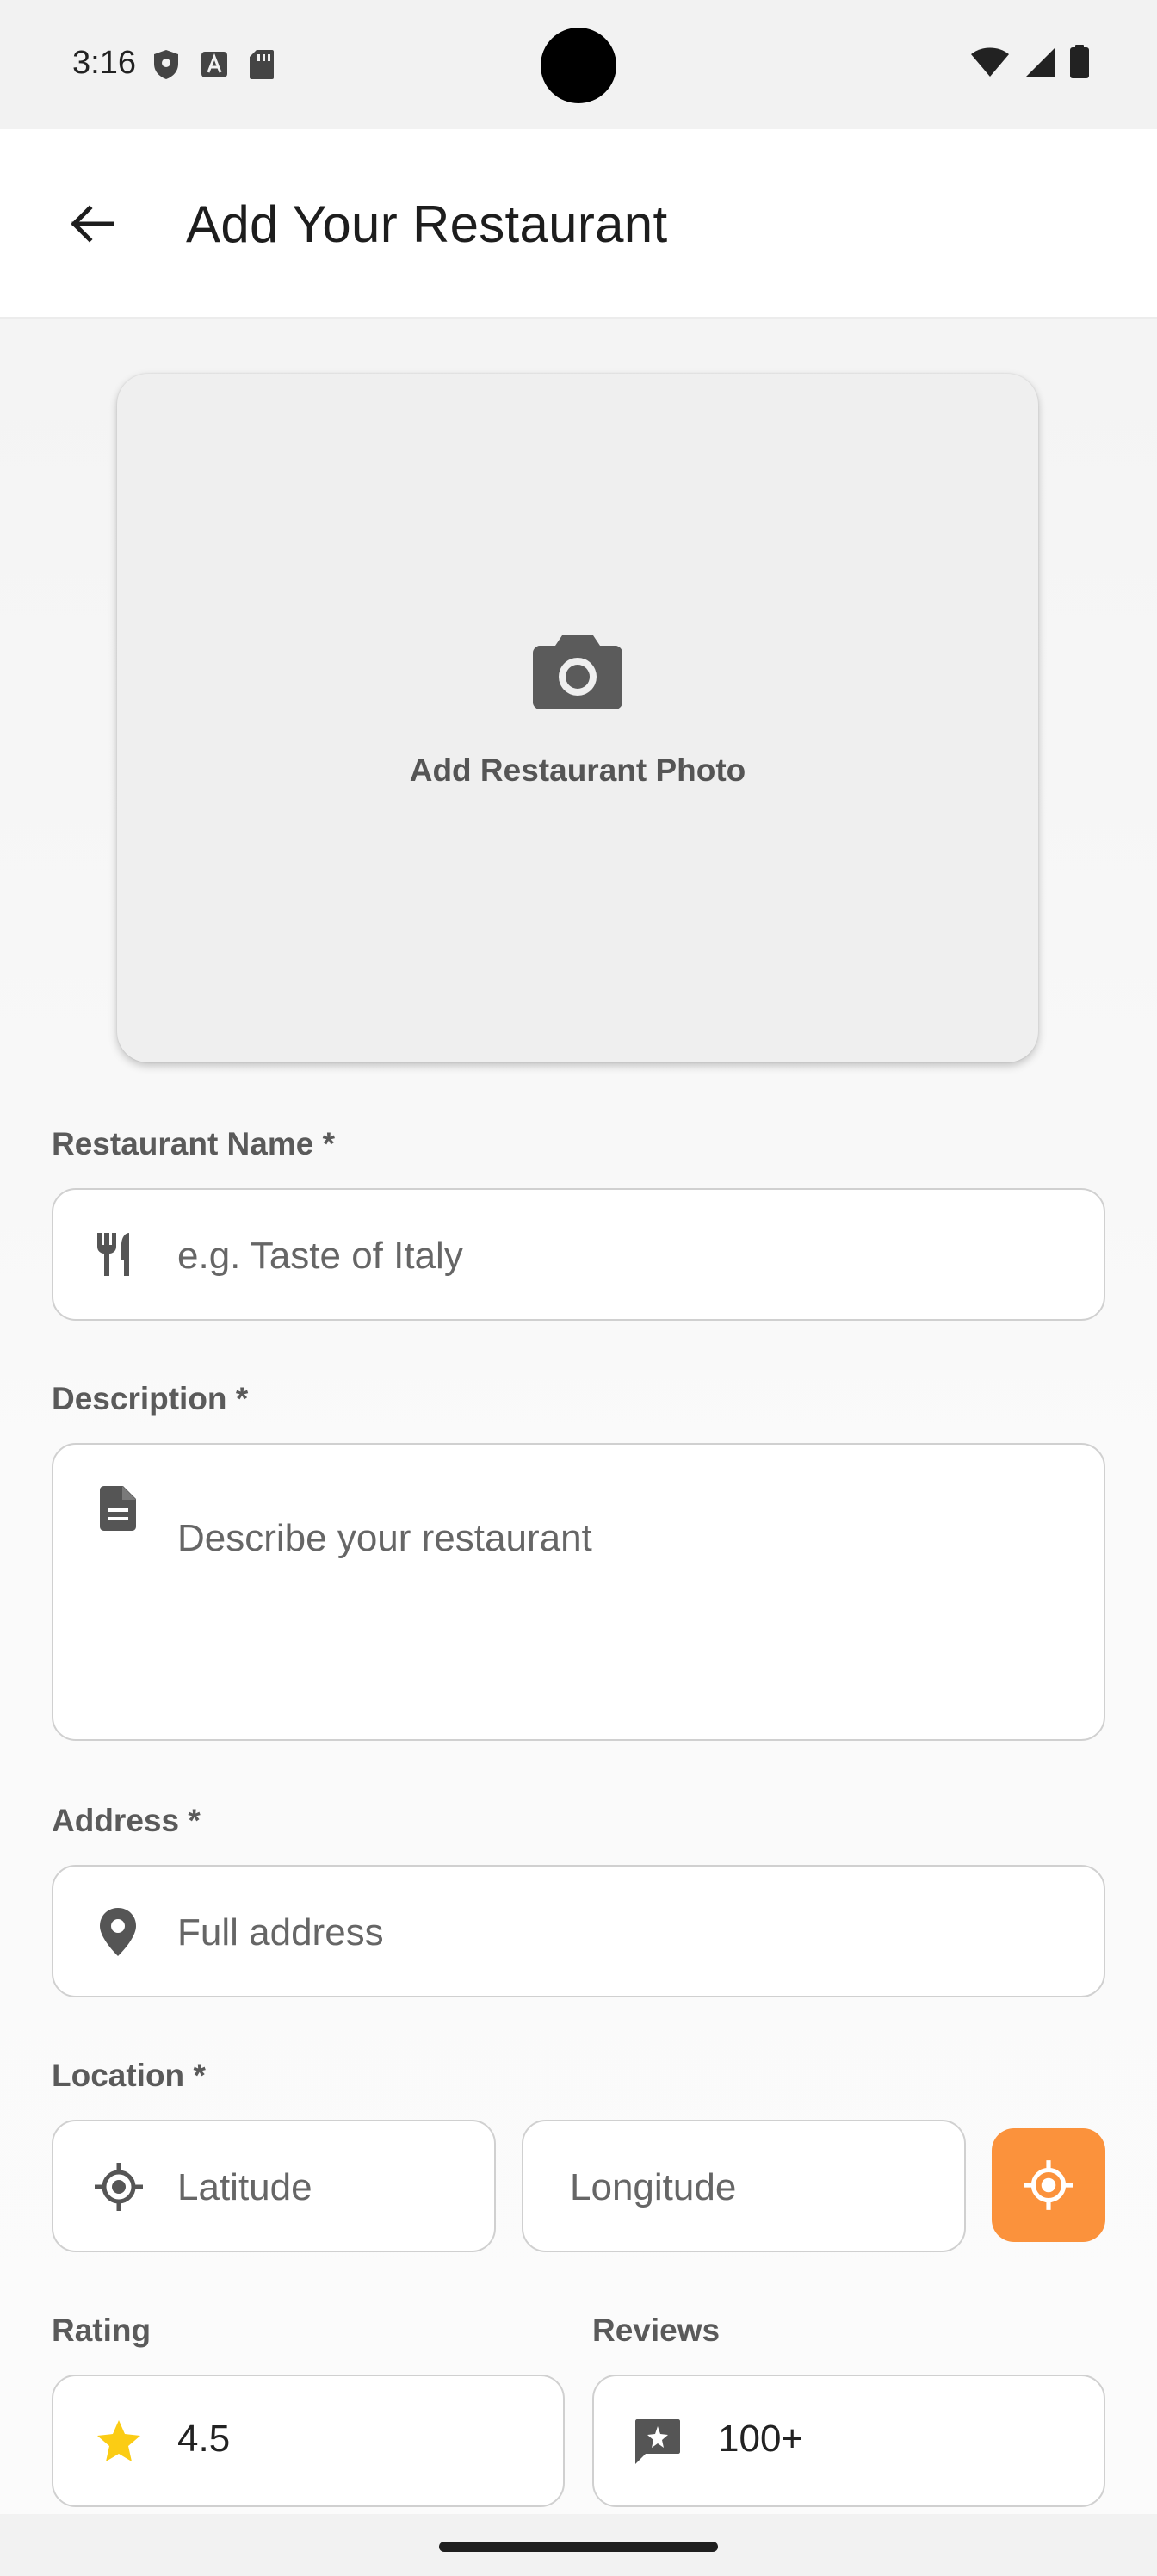 Image resolution: width=1157 pixels, height=2576 pixels. What do you see at coordinates (658, 2441) in the screenshot?
I see `review-icon` at bounding box center [658, 2441].